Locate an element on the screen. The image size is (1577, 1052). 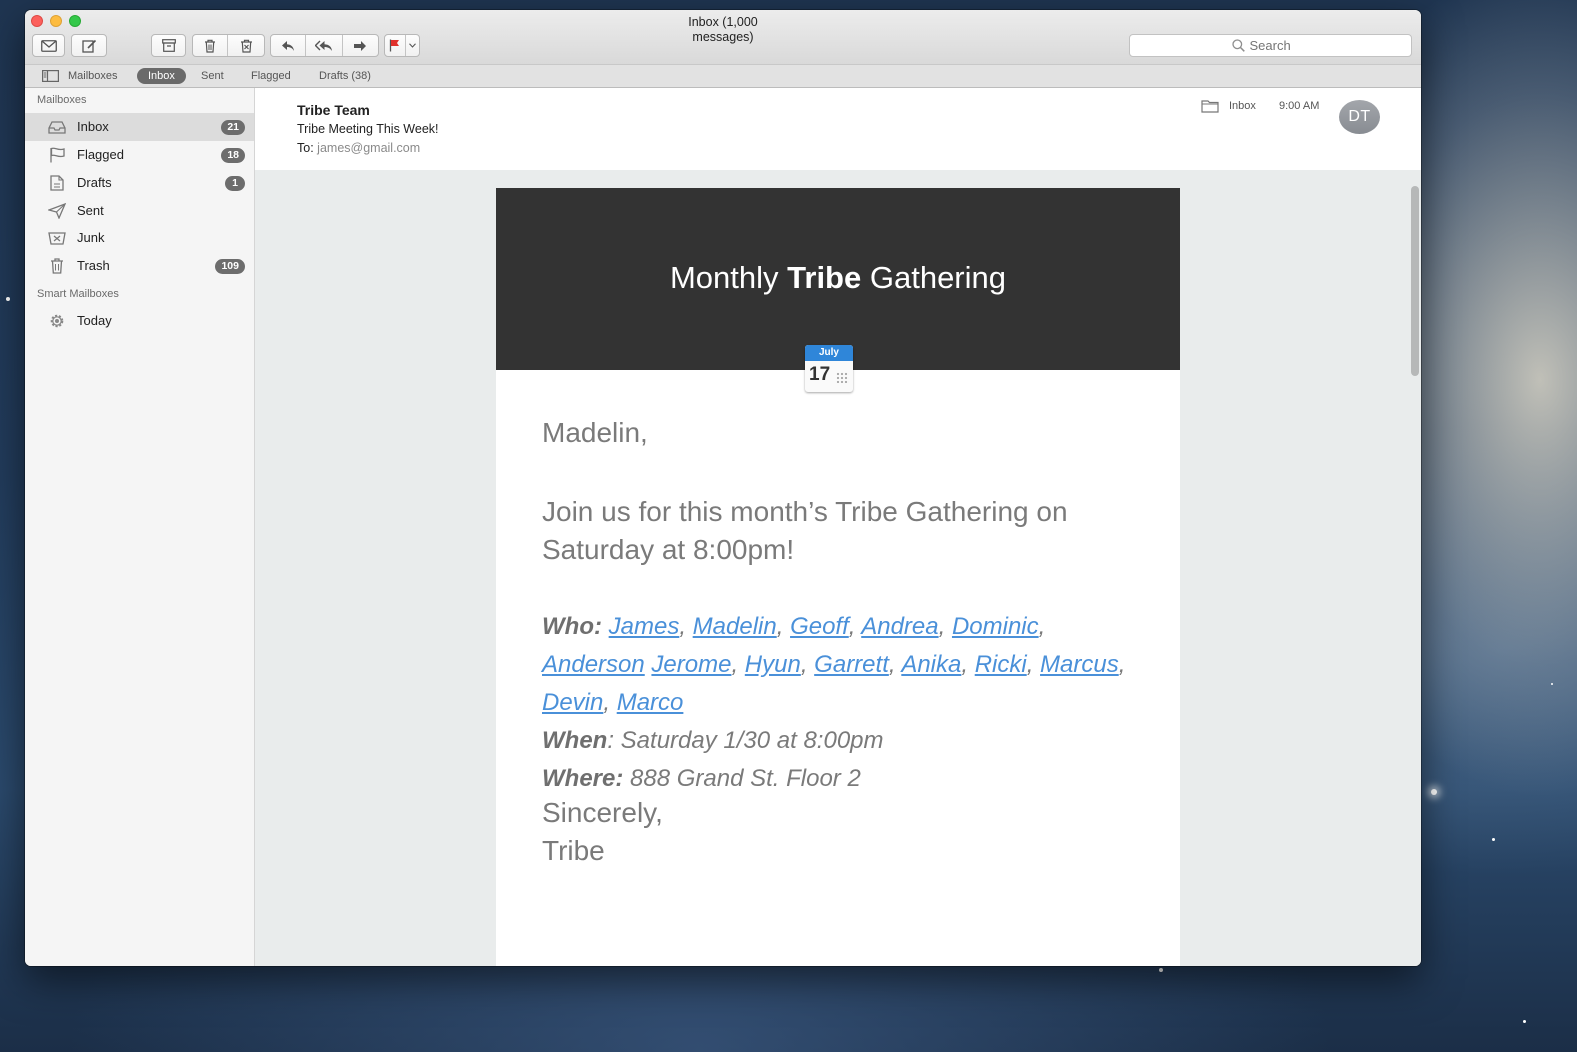
zoom-window-button is located at coordinates (75, 21).